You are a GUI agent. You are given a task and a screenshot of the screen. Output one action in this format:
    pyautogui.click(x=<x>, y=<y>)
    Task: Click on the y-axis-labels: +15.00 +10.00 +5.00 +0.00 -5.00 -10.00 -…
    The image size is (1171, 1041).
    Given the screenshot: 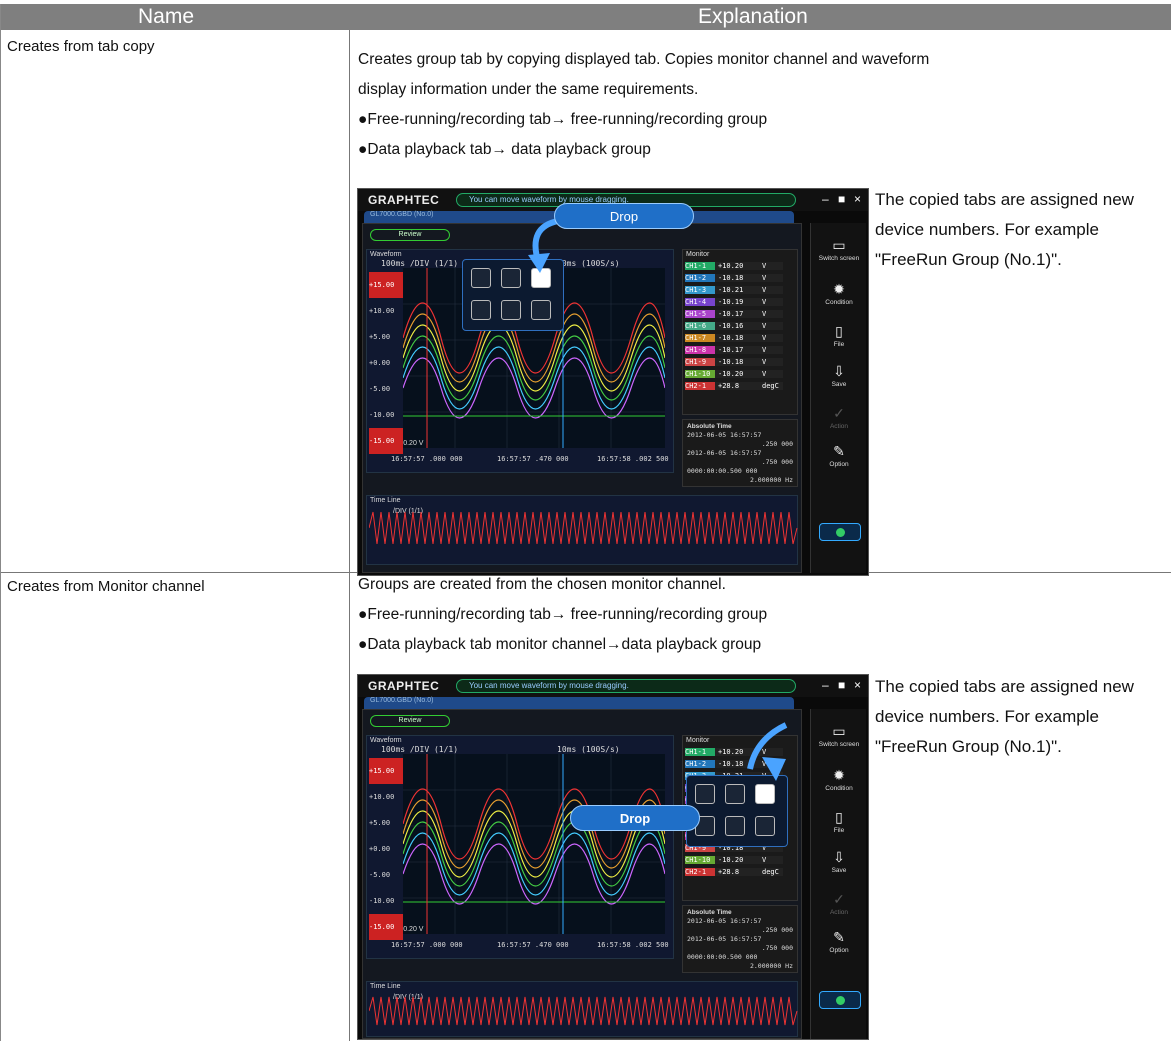 What is the action you would take?
    pyautogui.click(x=386, y=363)
    